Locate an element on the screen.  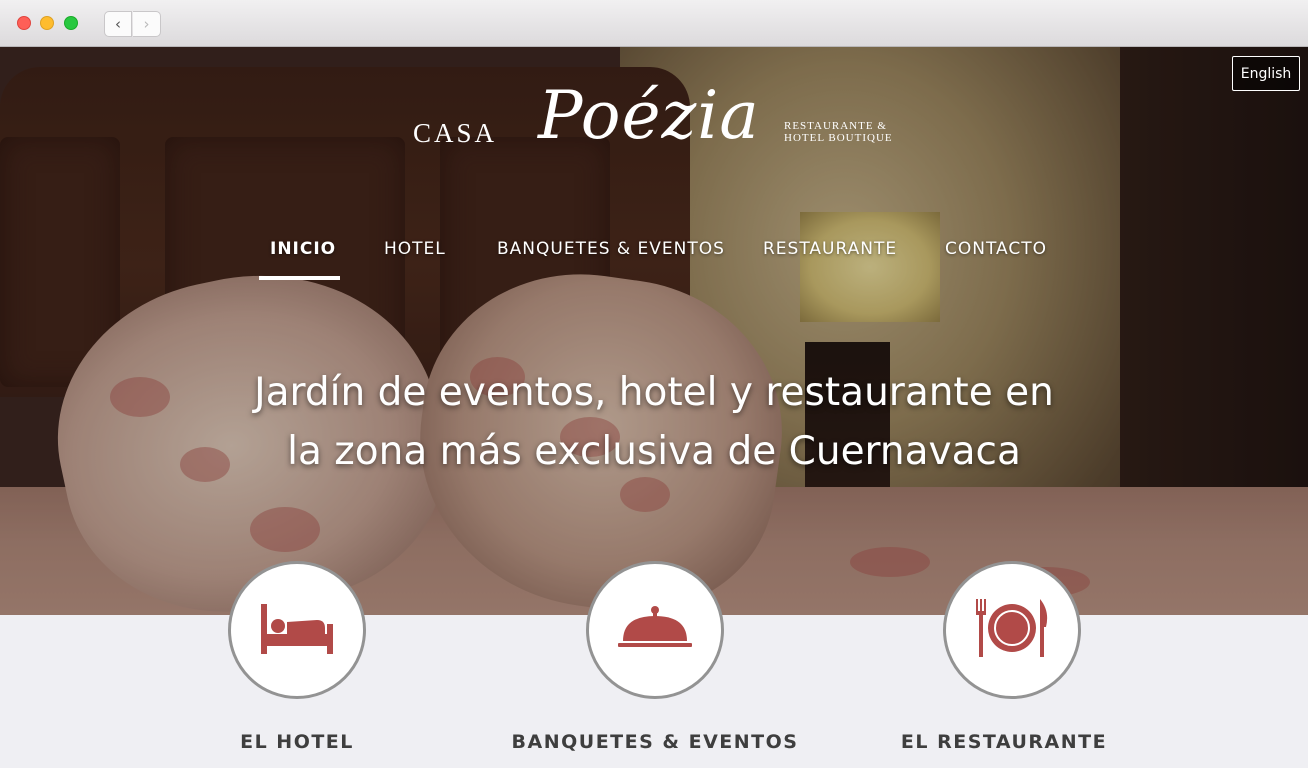
back-button: ‹ is located at coordinates (118, 24).